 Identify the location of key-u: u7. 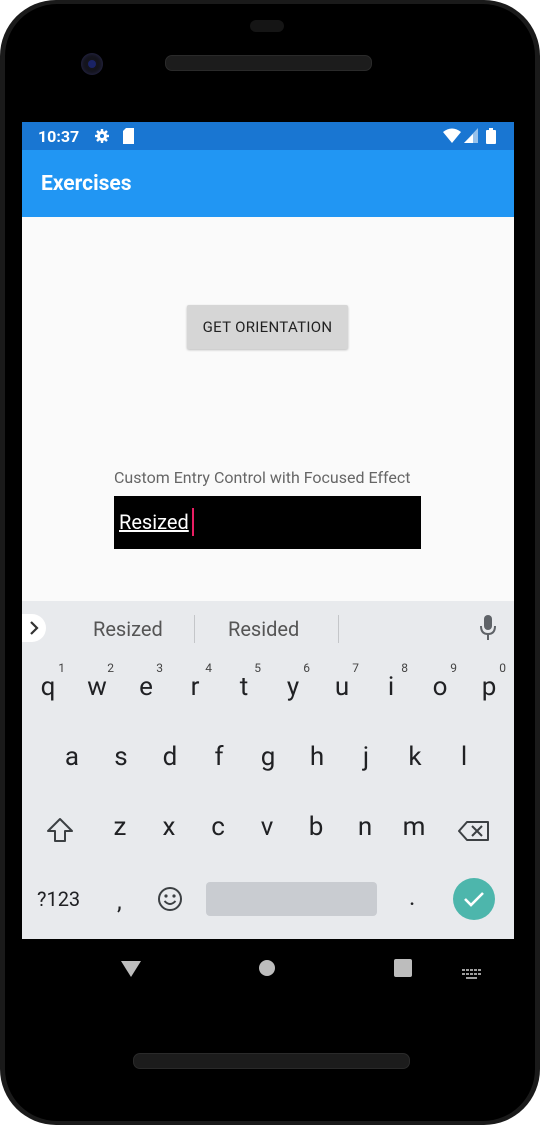
(342, 687).